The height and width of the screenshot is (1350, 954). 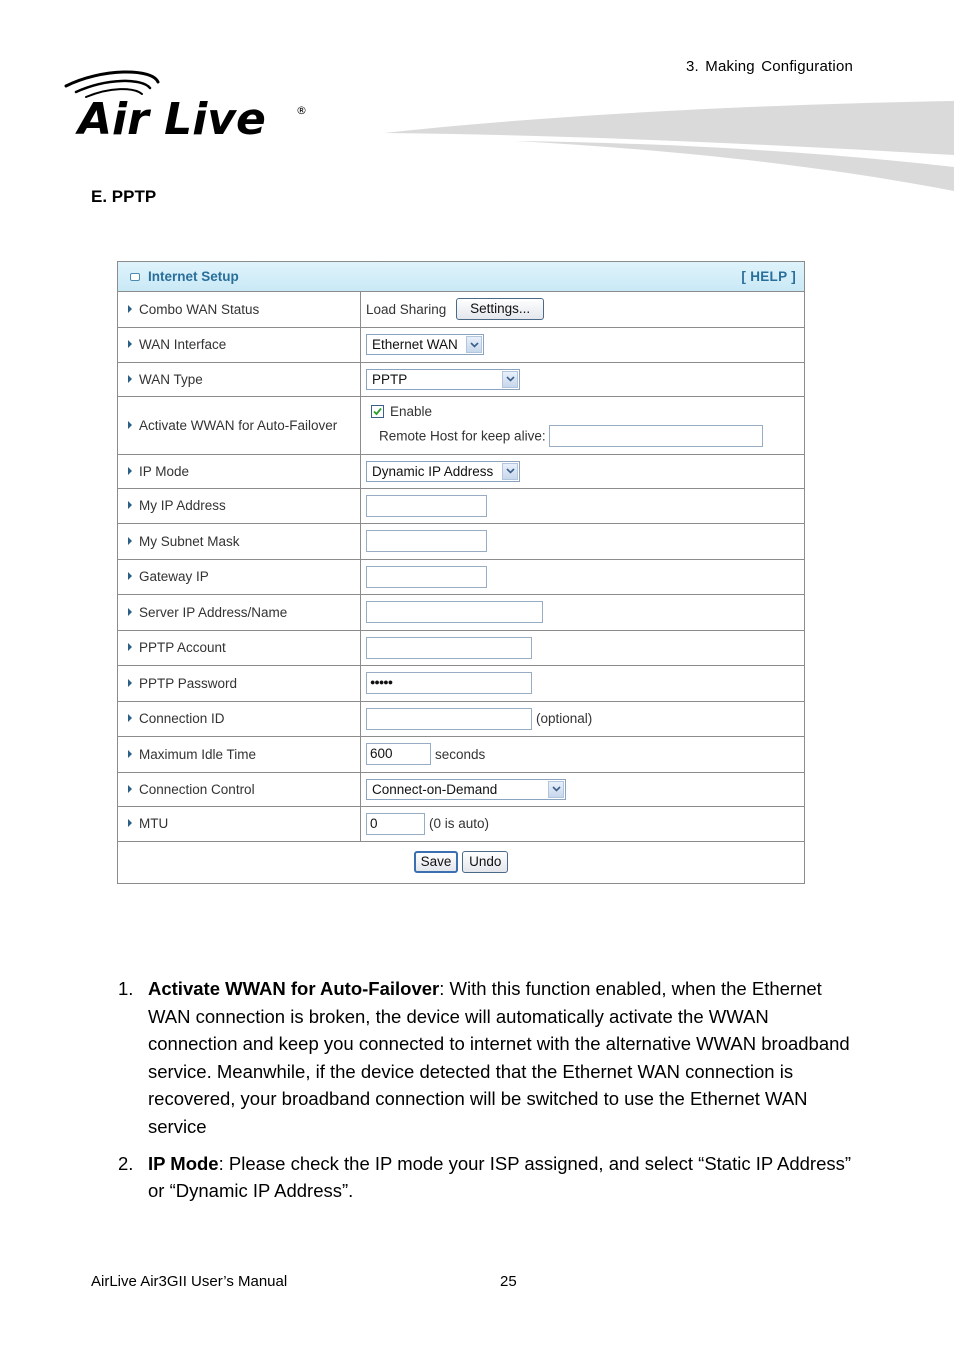 I want to click on item-number: 2., so click(x=126, y=1163).